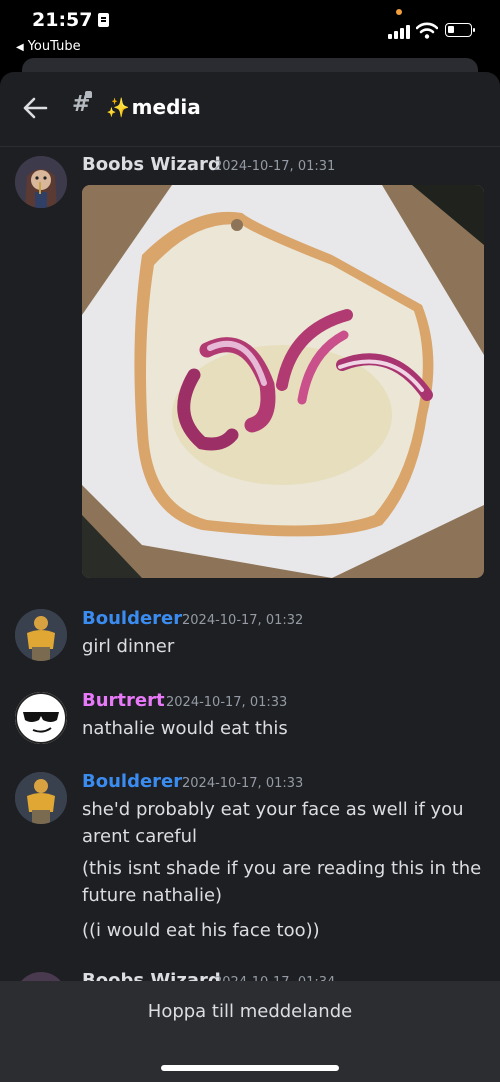  Describe the element at coordinates (20, 47) in the screenshot. I see `back-triangle-icon: ◀` at that location.